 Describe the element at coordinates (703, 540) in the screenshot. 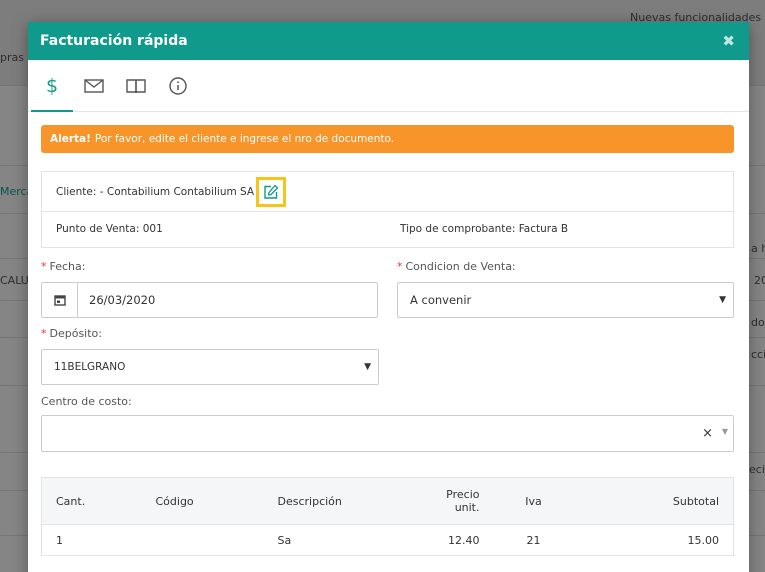

I see `cell-subtotal: 15.00` at that location.